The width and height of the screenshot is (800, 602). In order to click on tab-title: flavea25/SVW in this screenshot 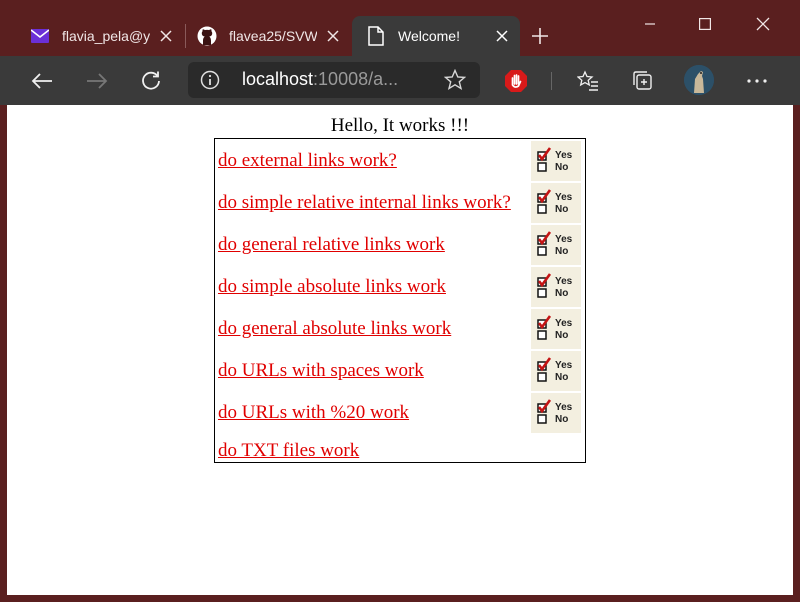, I will do `click(273, 36)`.